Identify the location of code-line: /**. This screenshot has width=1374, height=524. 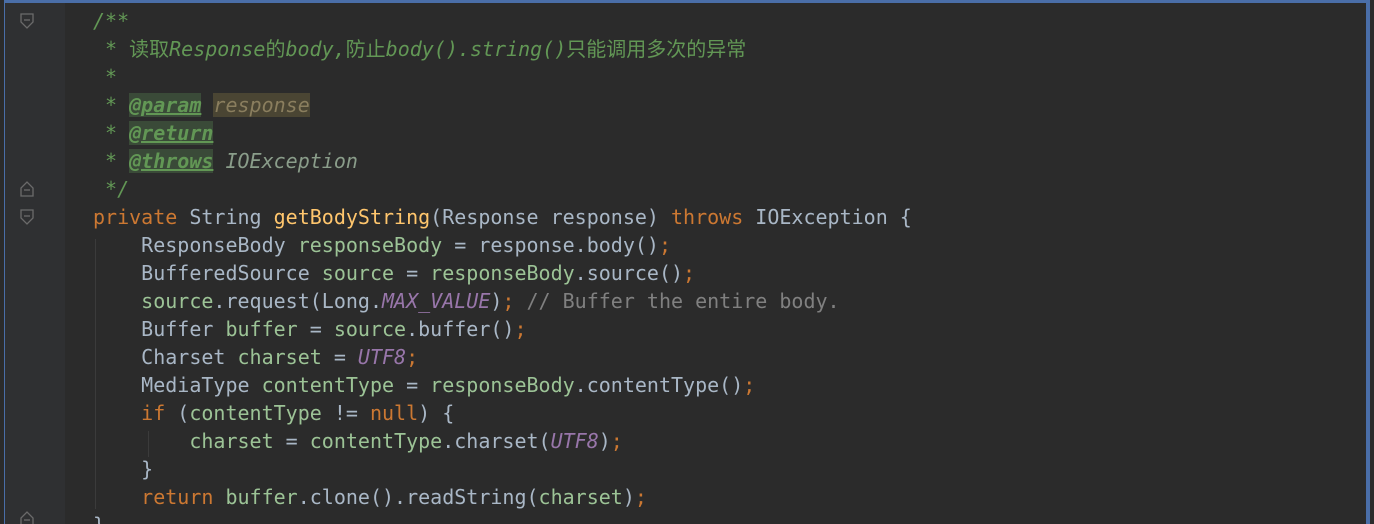
(729, 21).